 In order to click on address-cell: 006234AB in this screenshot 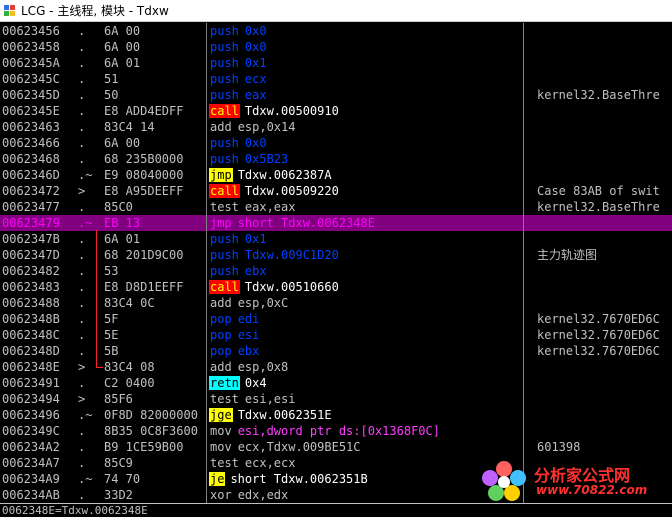, I will do `click(31, 495)`.